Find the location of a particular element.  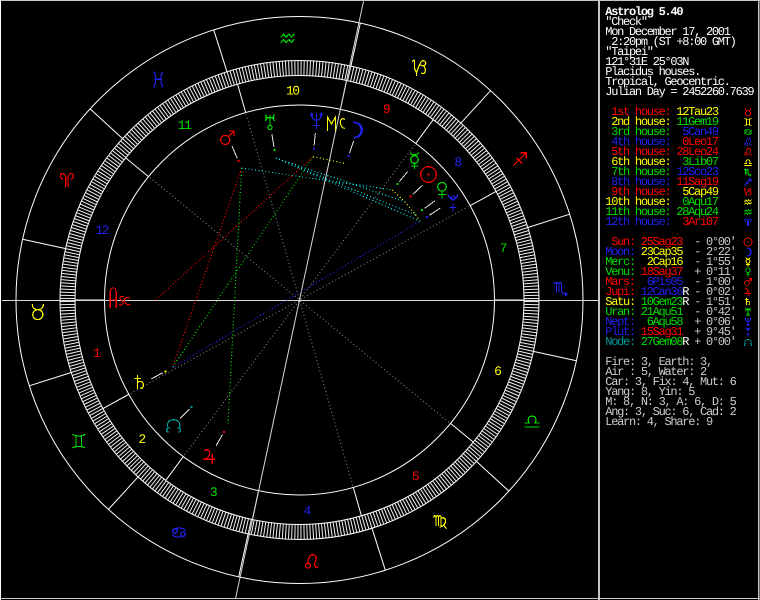

svg-text: 8 is located at coordinates (457, 162).